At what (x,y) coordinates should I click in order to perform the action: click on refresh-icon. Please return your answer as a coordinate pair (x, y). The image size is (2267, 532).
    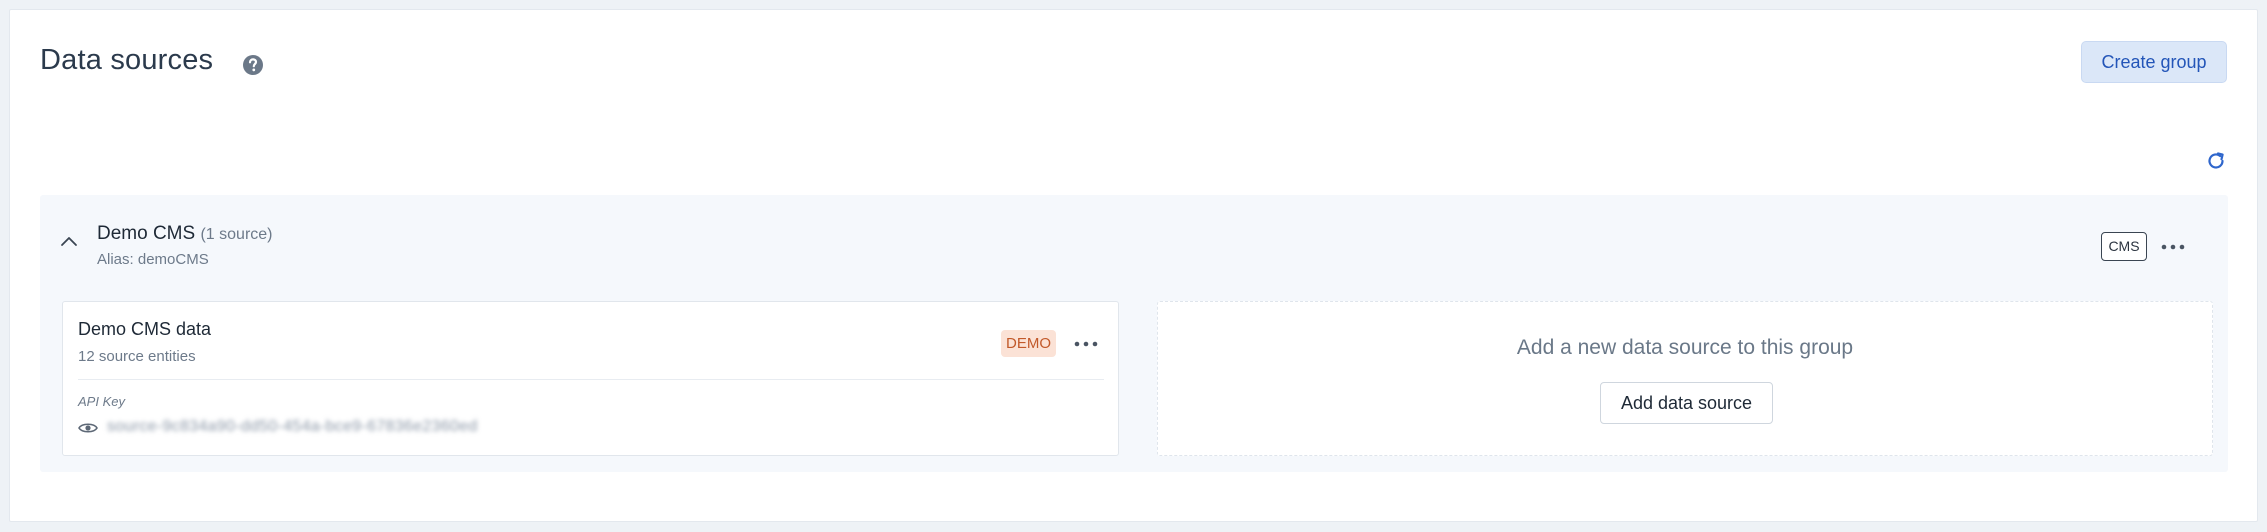
    Looking at the image, I should click on (2216, 161).